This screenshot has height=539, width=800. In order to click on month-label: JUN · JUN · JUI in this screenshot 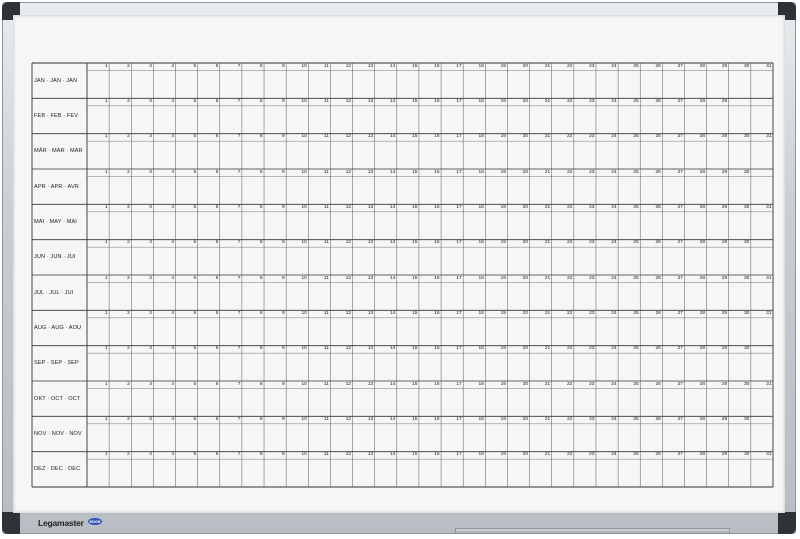, I will do `click(55, 257)`.